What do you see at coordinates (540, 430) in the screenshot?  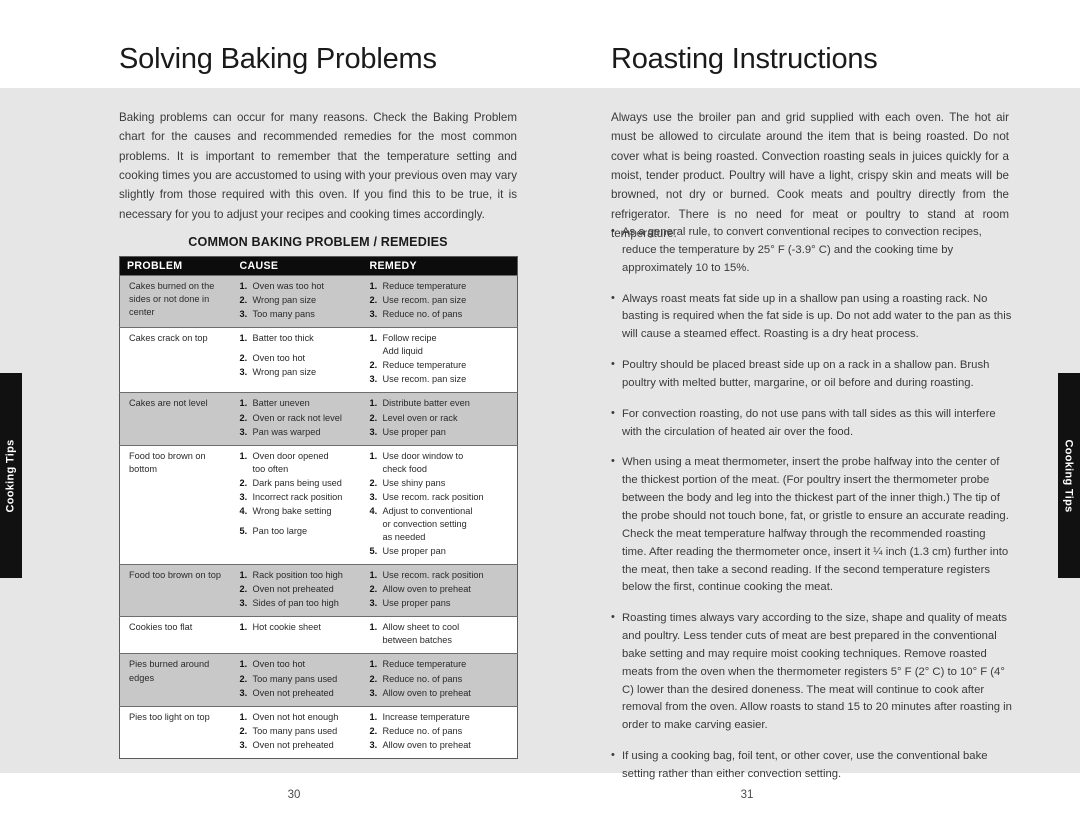 I see `page-spine-divider` at bounding box center [540, 430].